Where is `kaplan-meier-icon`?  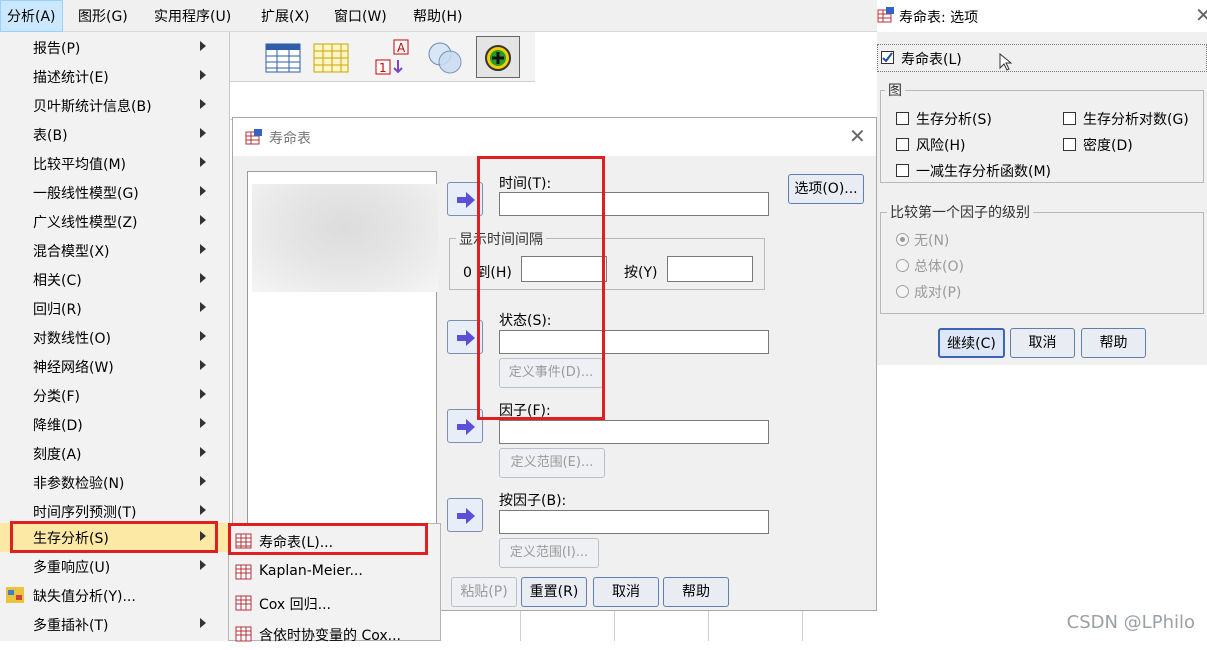 kaplan-meier-icon is located at coordinates (244, 572).